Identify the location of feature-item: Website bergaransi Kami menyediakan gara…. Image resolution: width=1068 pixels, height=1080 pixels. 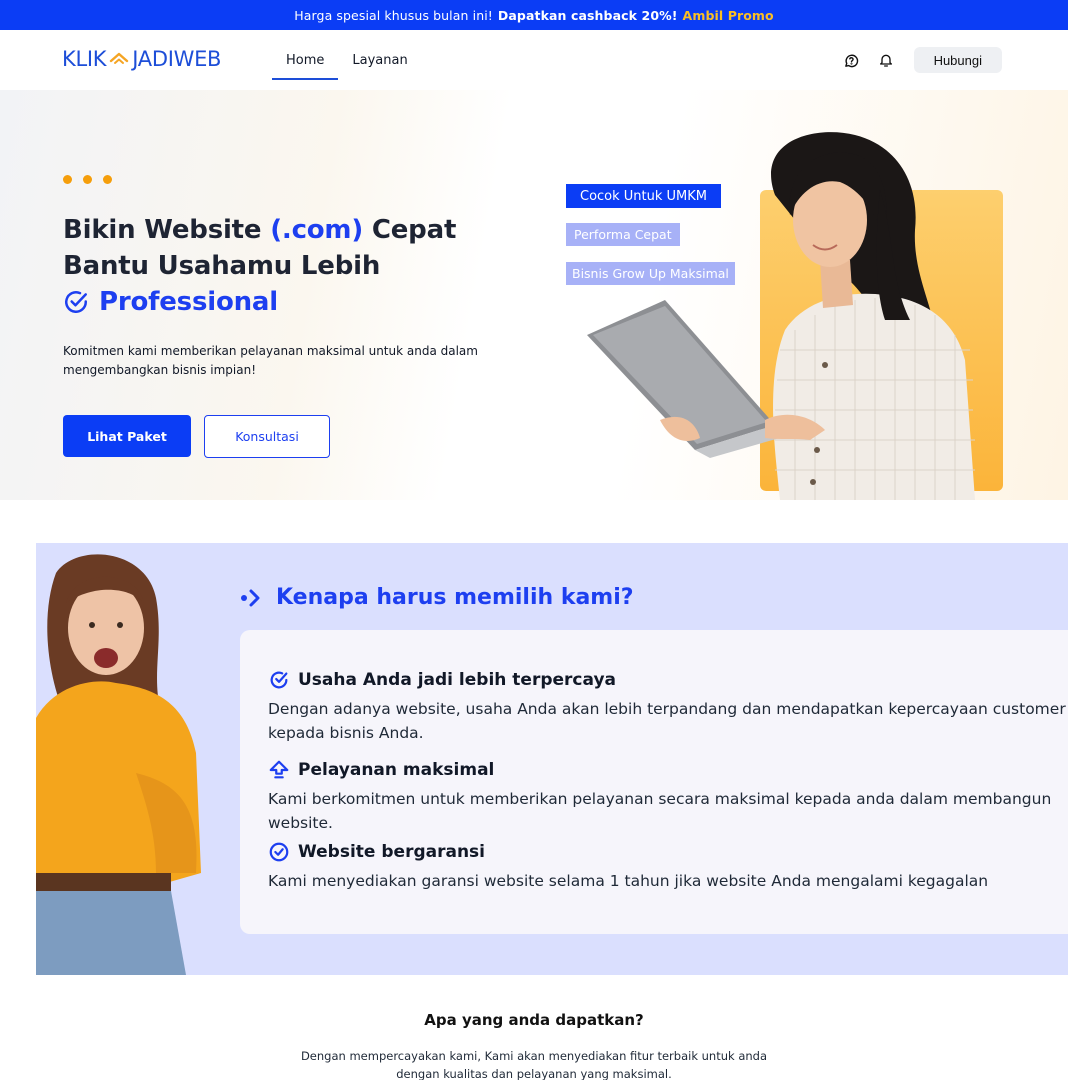
(668, 866).